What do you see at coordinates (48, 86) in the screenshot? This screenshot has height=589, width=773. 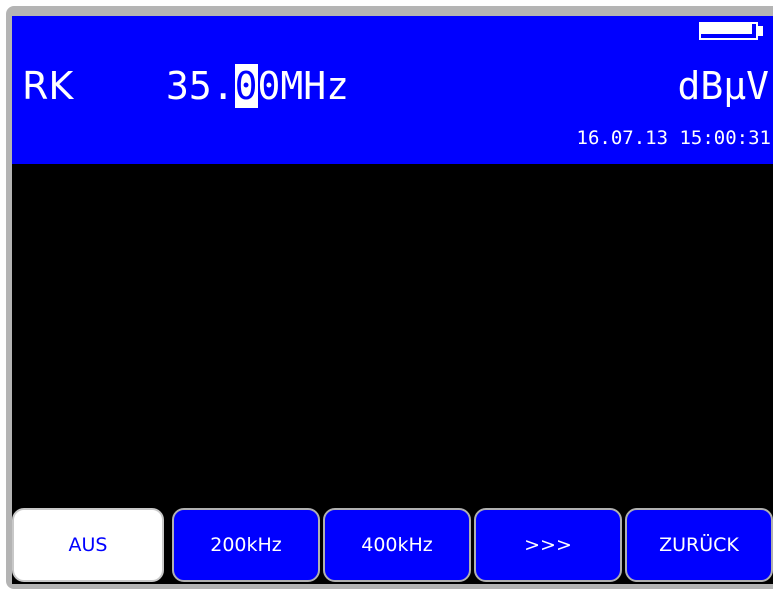 I see `mode-label: RK` at bounding box center [48, 86].